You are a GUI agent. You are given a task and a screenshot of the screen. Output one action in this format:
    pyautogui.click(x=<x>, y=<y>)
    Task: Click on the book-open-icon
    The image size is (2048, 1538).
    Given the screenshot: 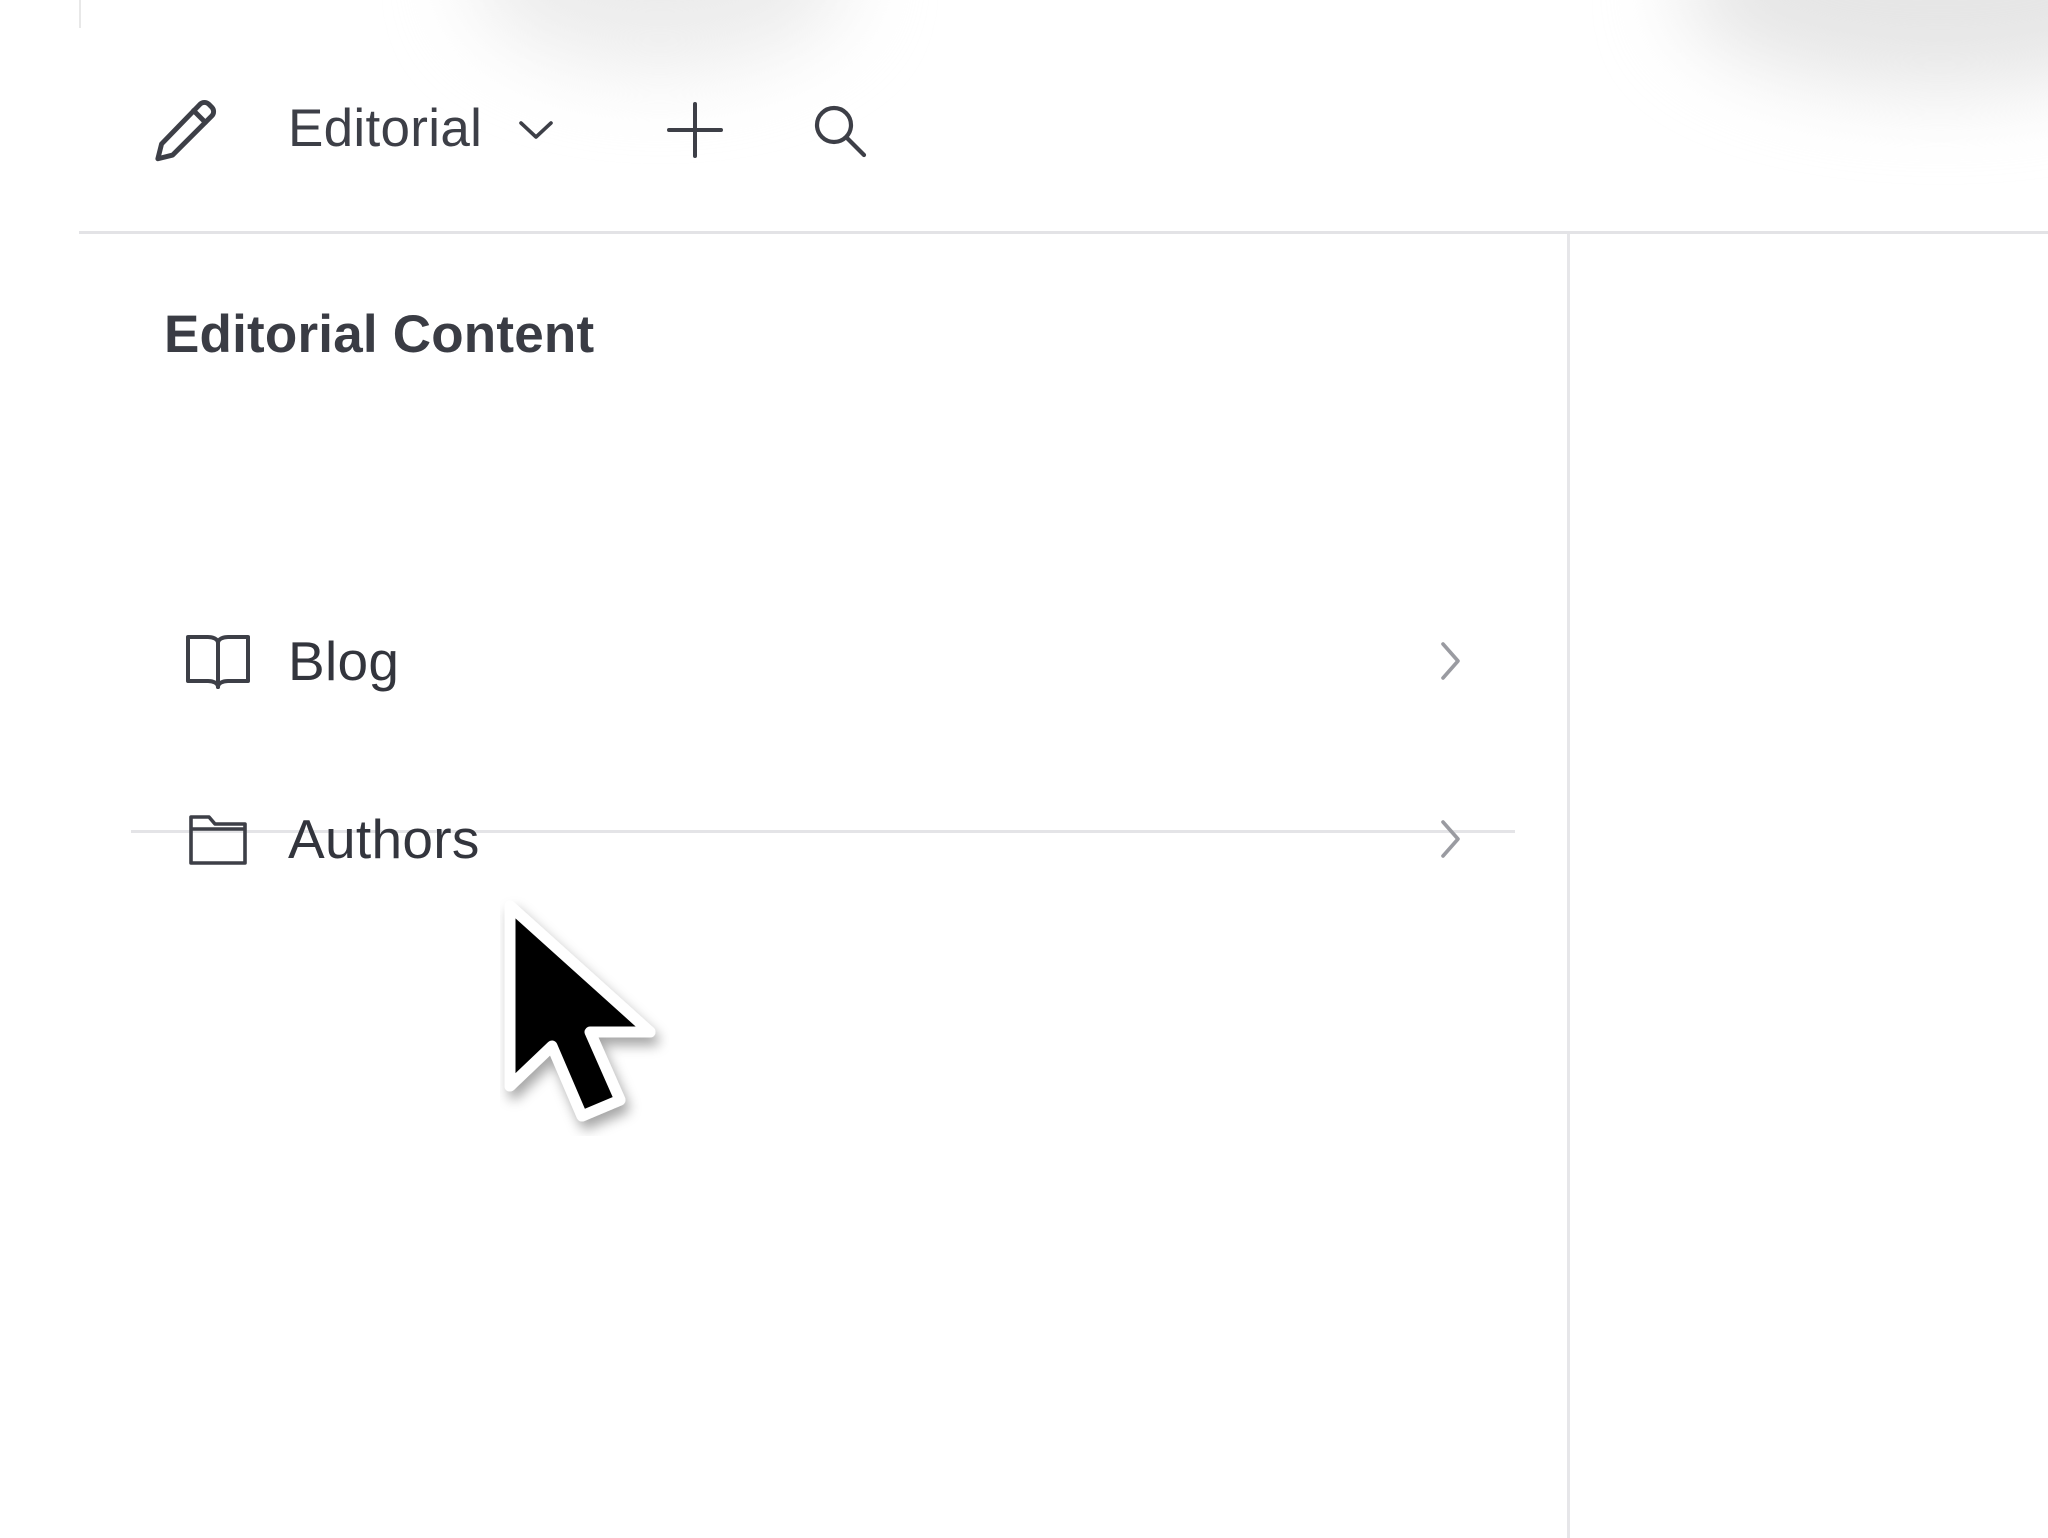 What is the action you would take?
    pyautogui.click(x=218, y=661)
    